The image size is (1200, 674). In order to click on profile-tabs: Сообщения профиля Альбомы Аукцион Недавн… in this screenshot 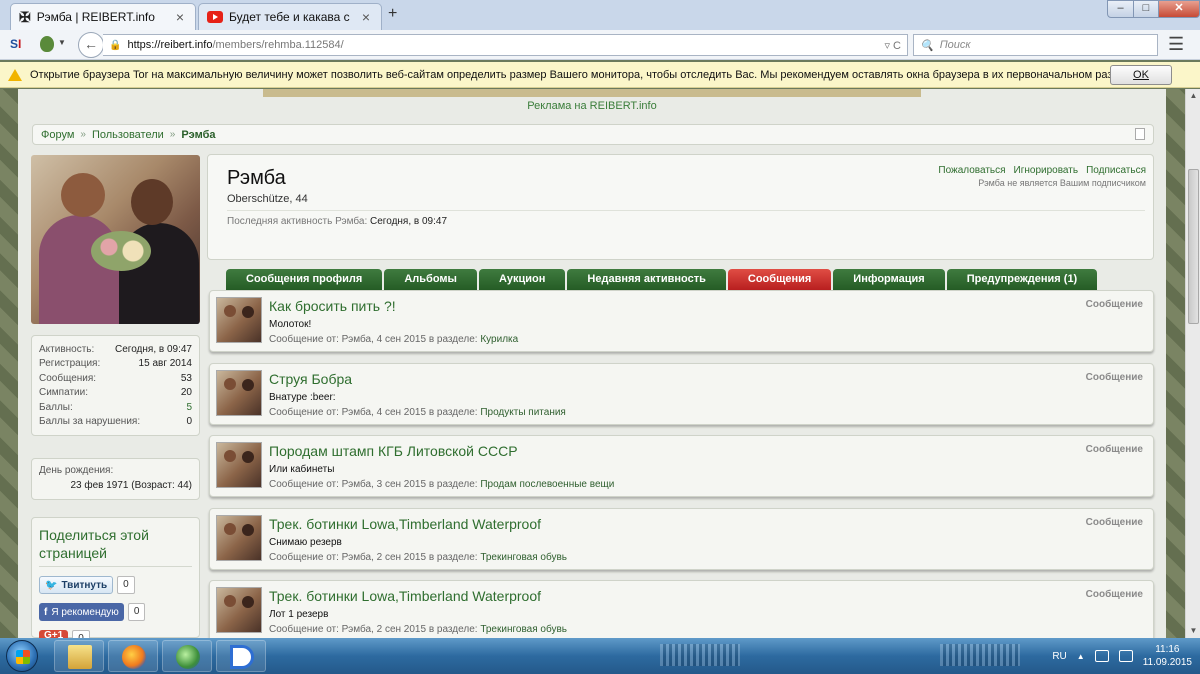, I will do `click(662, 279)`.